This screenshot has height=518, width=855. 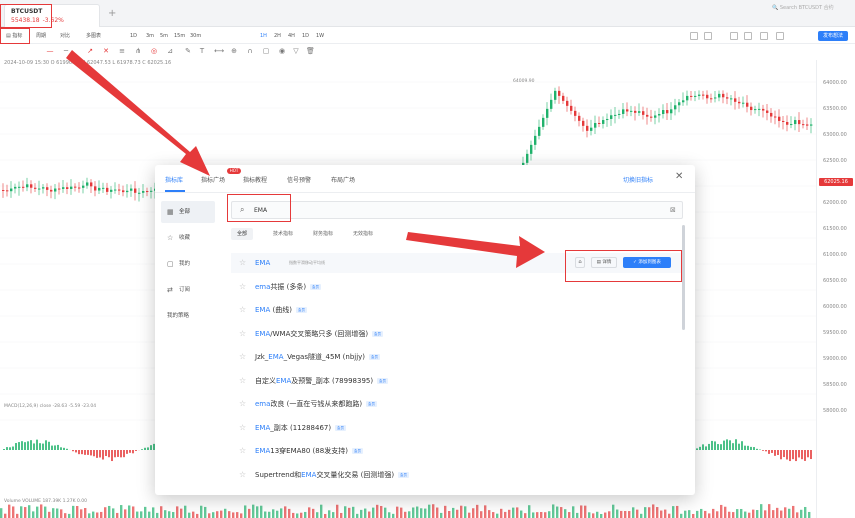 What do you see at coordinates (188, 238) in the screenshot?
I see `sidebar-item-favorites: ☆ 收藏` at bounding box center [188, 238].